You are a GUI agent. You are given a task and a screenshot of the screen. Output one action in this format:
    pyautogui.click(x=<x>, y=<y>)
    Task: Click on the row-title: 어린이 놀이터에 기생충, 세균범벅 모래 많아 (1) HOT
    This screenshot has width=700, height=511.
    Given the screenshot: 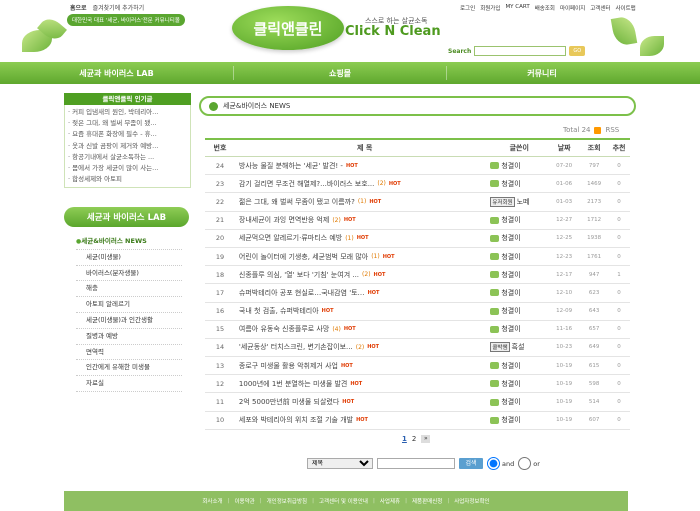 What is the action you would take?
    pyautogui.click(x=362, y=257)
    